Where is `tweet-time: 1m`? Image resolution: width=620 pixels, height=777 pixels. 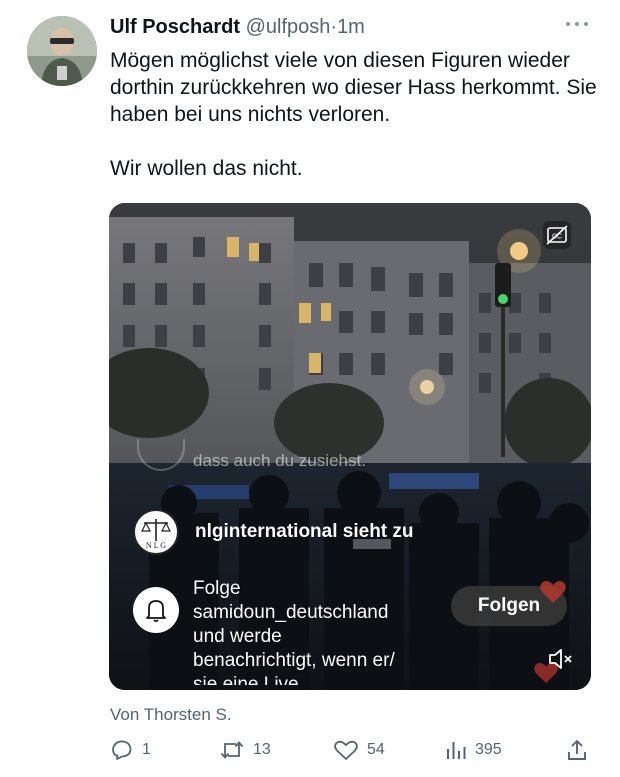 tweet-time: 1m is located at coordinates (351, 27).